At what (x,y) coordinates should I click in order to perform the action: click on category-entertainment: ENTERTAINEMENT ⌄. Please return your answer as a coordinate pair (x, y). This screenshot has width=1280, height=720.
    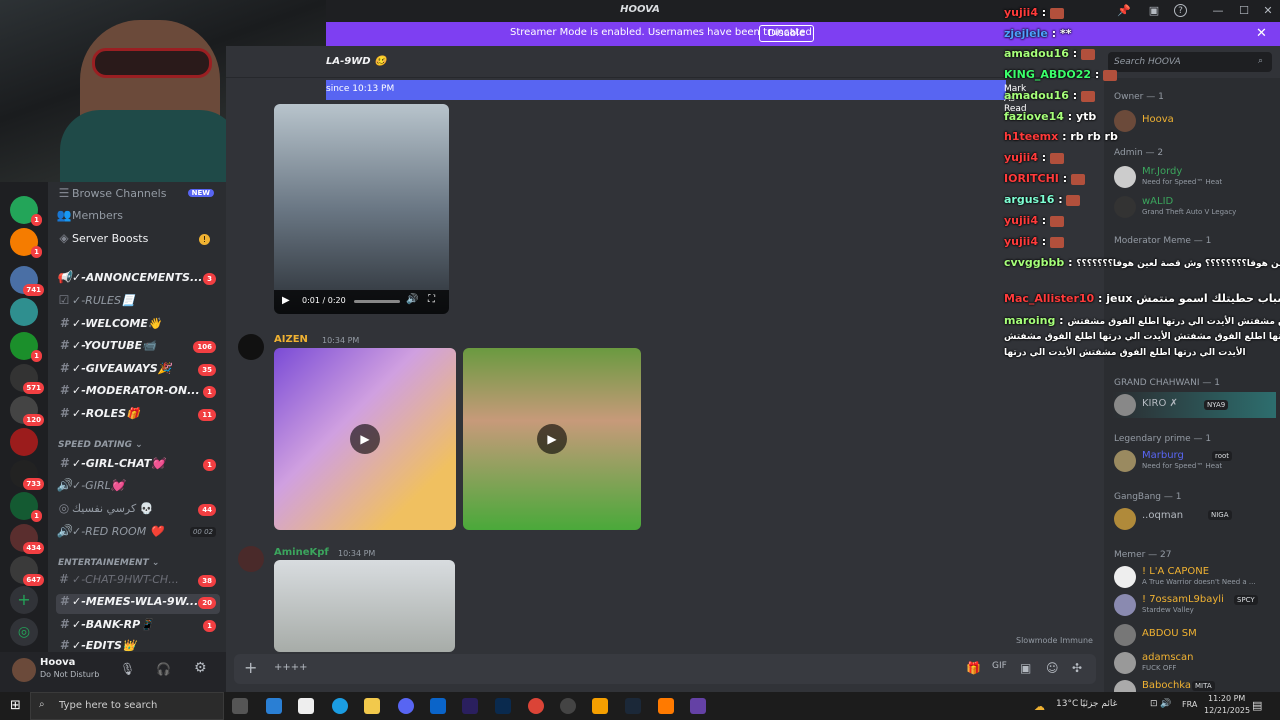
    Looking at the image, I should click on (108, 563).